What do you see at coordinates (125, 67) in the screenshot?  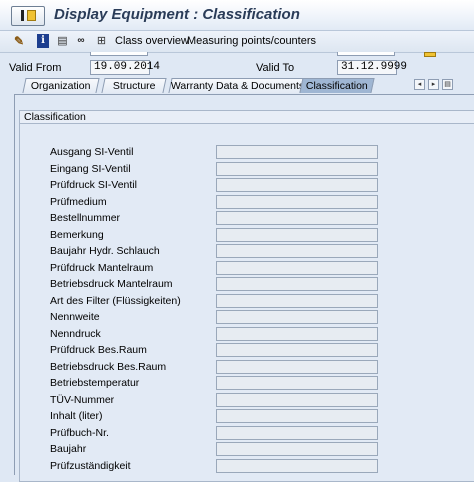 I see `valid-from-field: 19.09.2014` at bounding box center [125, 67].